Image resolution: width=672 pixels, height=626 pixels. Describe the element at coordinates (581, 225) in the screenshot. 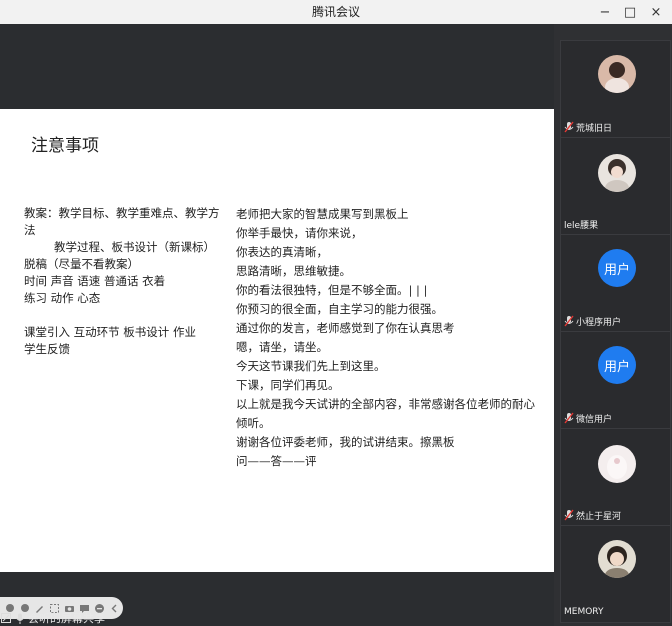

I see `participant-name: lele腰果` at that location.